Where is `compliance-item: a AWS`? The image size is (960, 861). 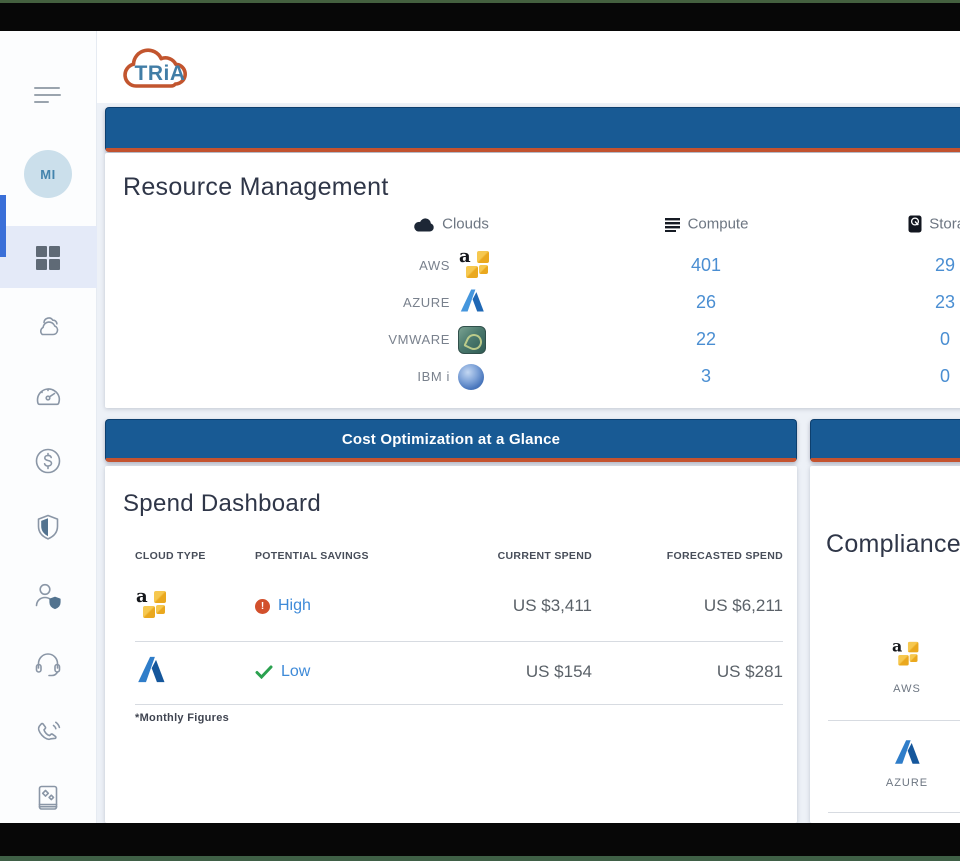
compliance-item: a AWS is located at coordinates (890, 666).